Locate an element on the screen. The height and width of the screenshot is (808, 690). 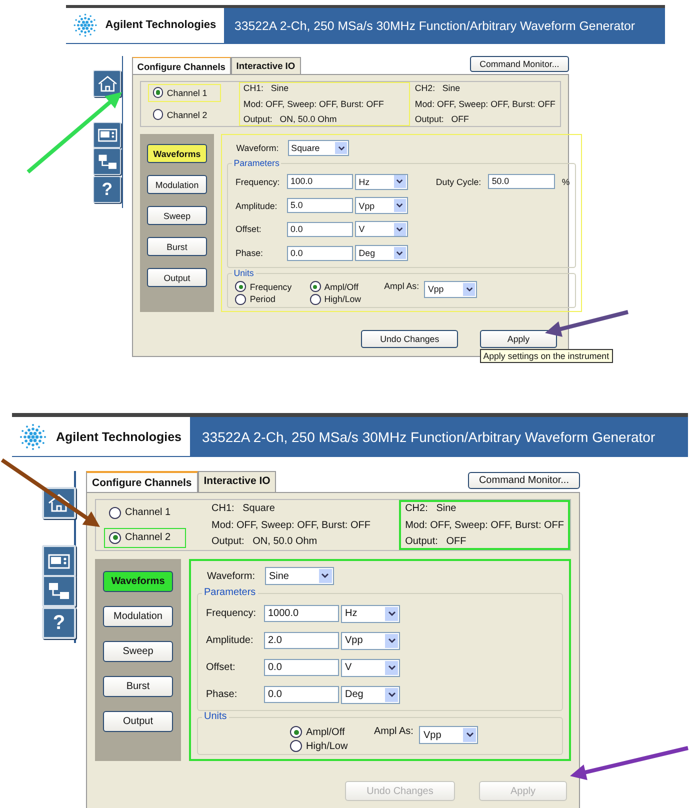
status-text: CH1: Square is located at coordinates (244, 508).